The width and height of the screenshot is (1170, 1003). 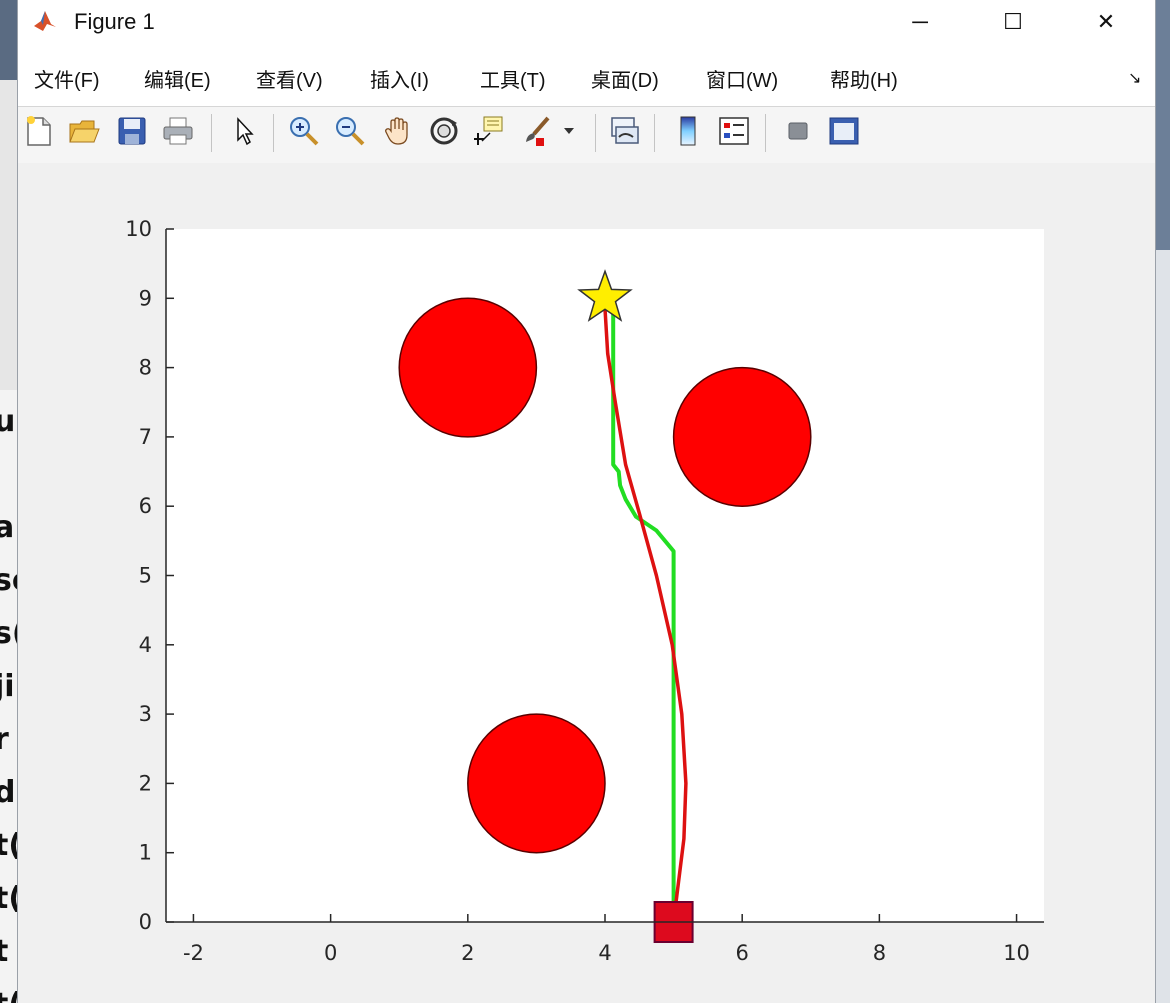 What do you see at coordinates (844, 131) in the screenshot?
I see `show-plot-tools-icon` at bounding box center [844, 131].